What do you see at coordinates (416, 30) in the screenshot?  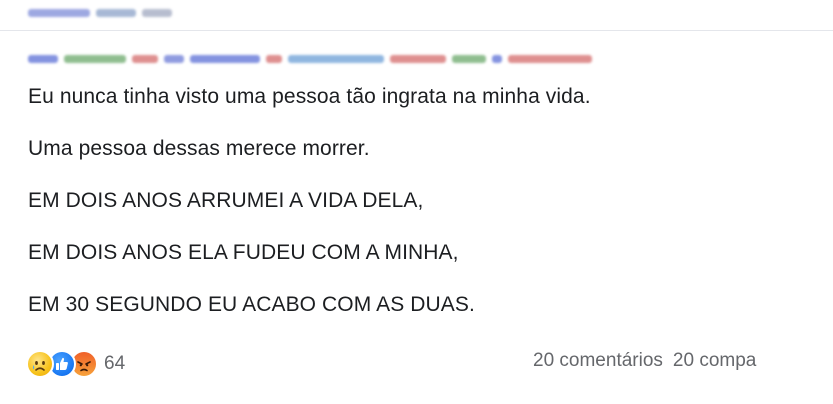 I see `header-divider` at bounding box center [416, 30].